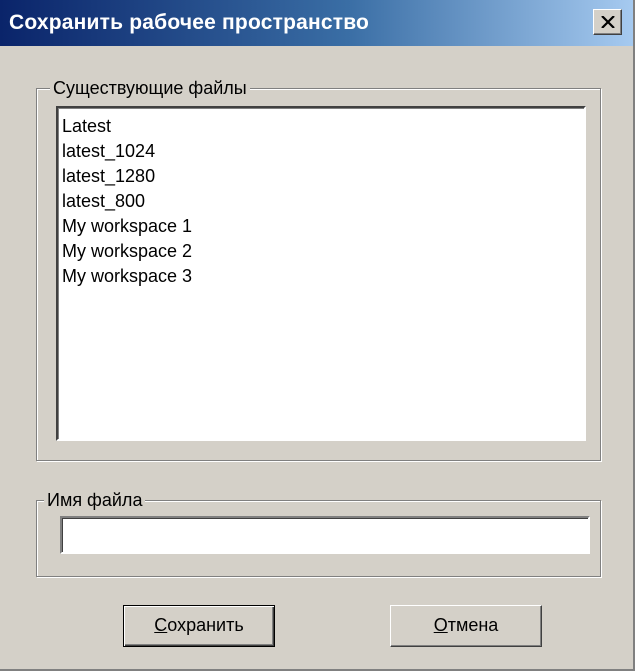  What do you see at coordinates (440, 625) in the screenshot?
I see `cancel-button-accel: О` at bounding box center [440, 625].